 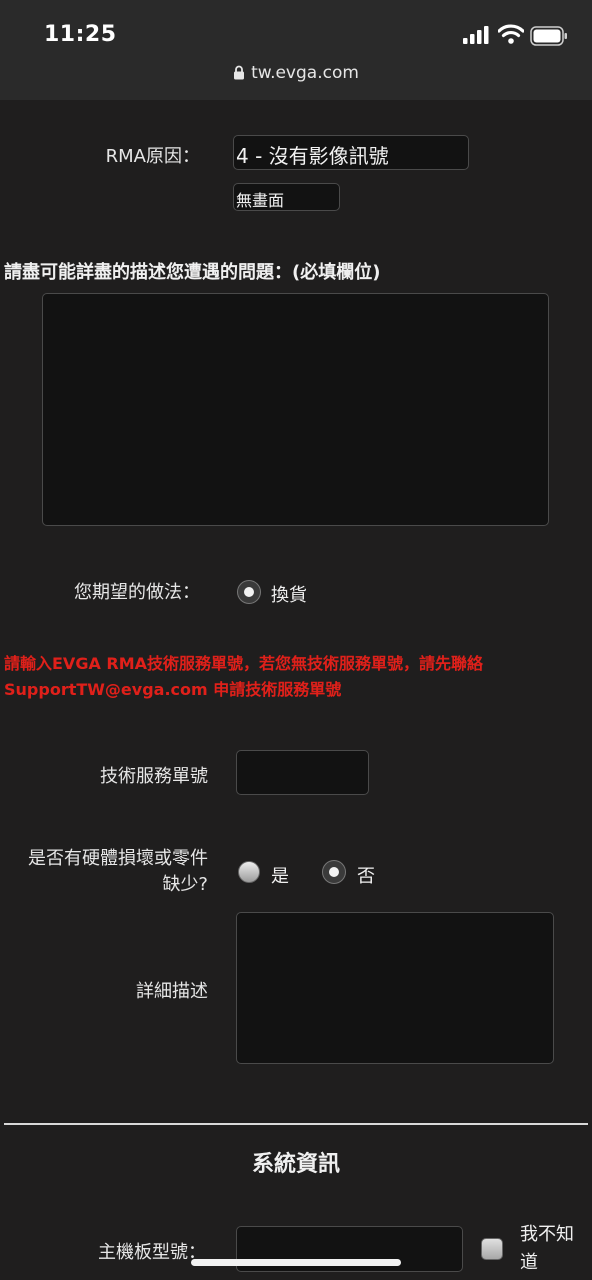 What do you see at coordinates (492, 1249) in the screenshot?
I see `dont-know-checkbox` at bounding box center [492, 1249].